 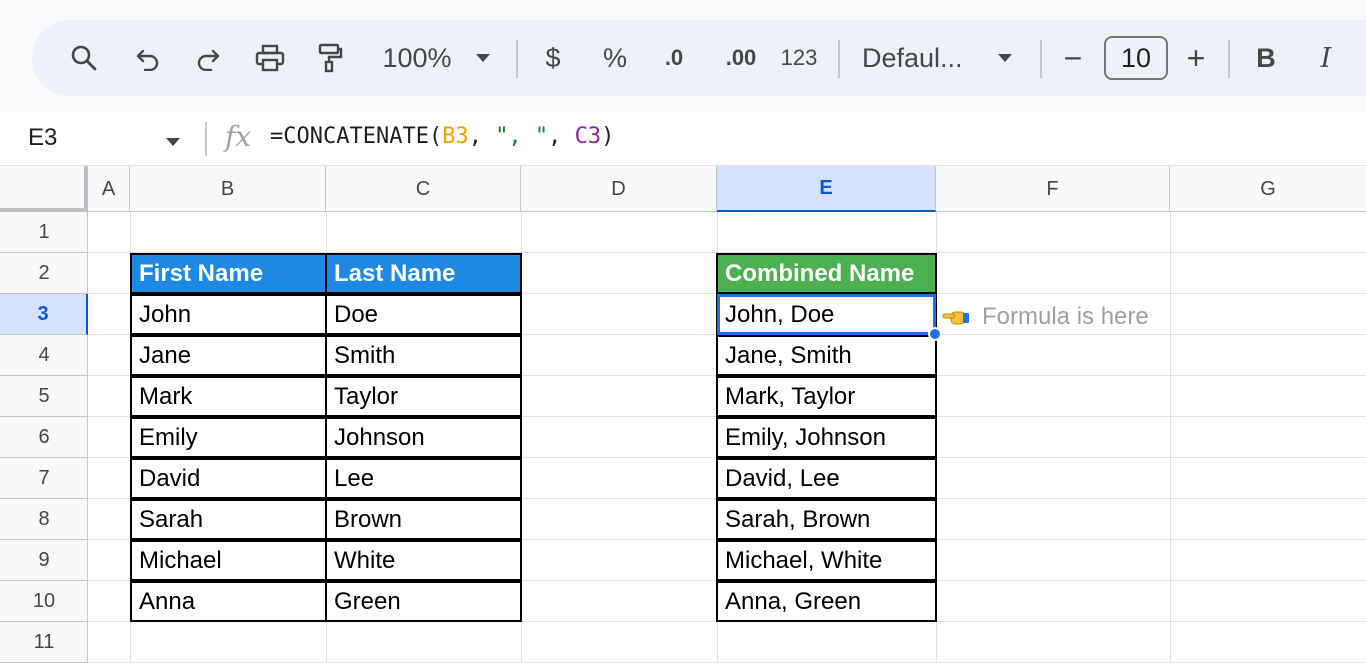 I want to click on formula-bar-divider, so click(x=206, y=139).